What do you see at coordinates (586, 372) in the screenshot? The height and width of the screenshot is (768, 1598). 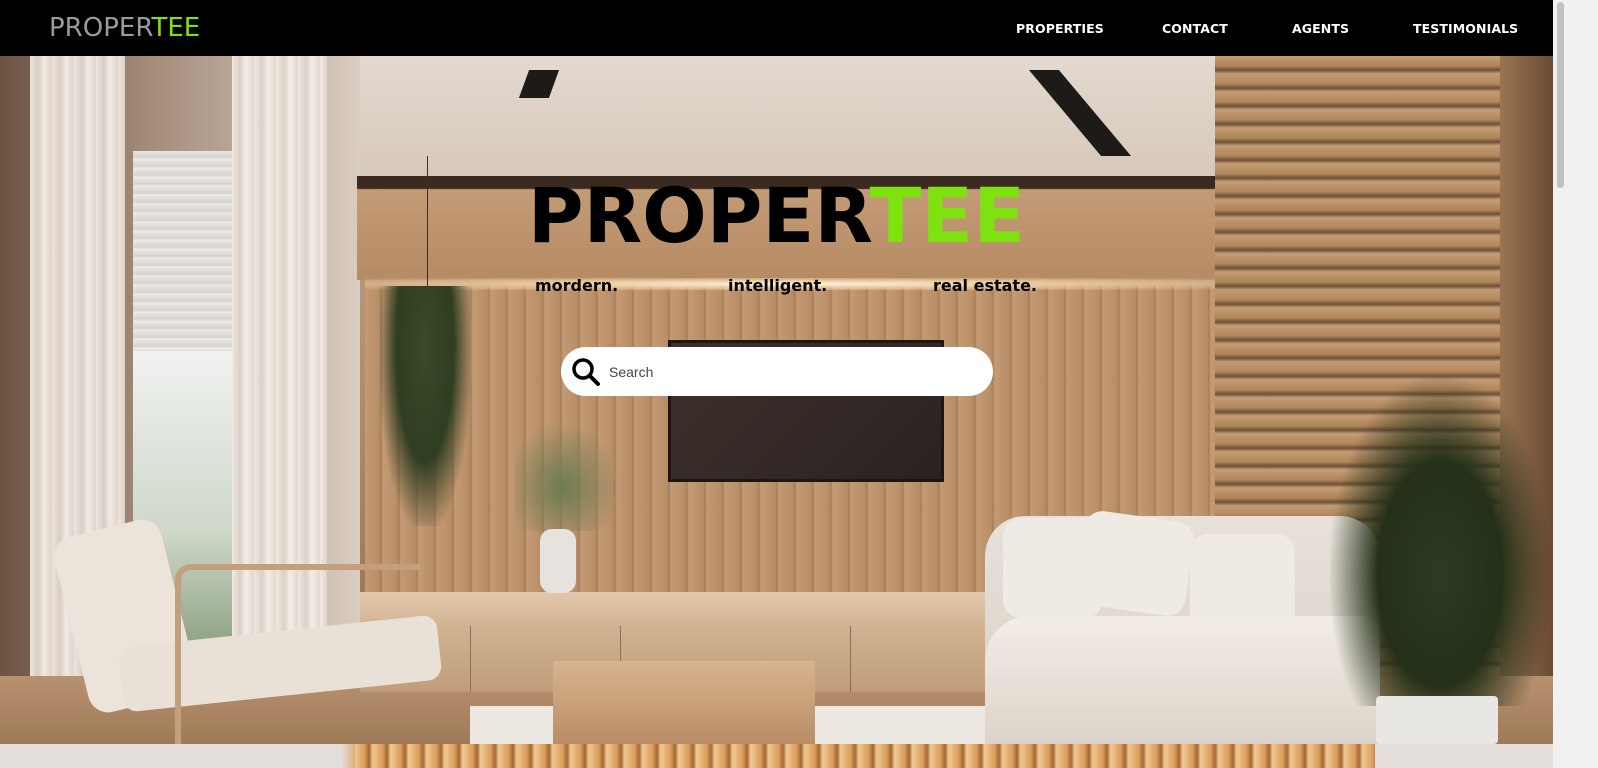 I see `search-icon` at bounding box center [586, 372].